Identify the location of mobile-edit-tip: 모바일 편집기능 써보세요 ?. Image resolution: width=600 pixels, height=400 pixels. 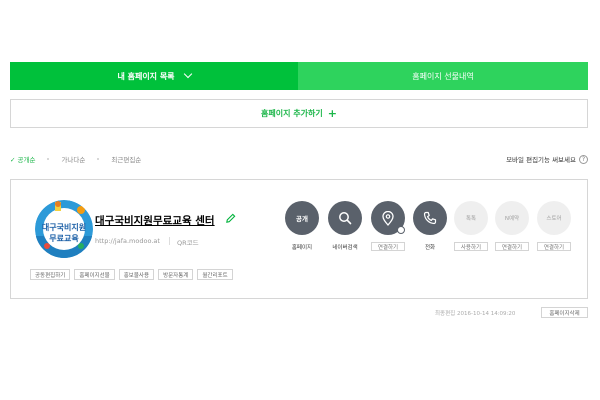
(547, 159).